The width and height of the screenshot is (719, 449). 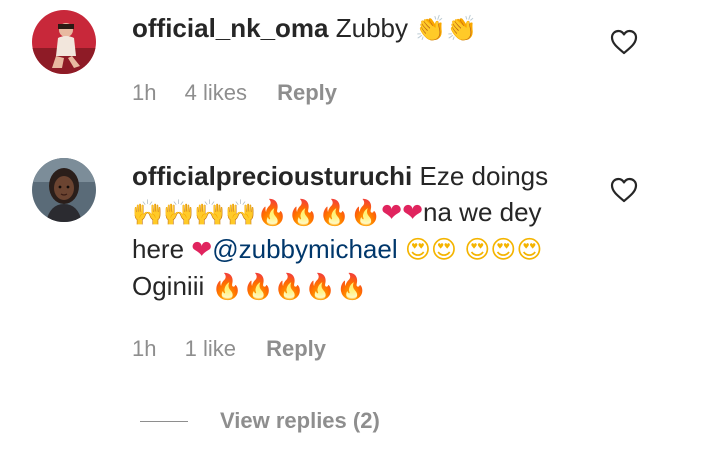 What do you see at coordinates (168, 286) in the screenshot?
I see `comment-text: Oginiii` at bounding box center [168, 286].